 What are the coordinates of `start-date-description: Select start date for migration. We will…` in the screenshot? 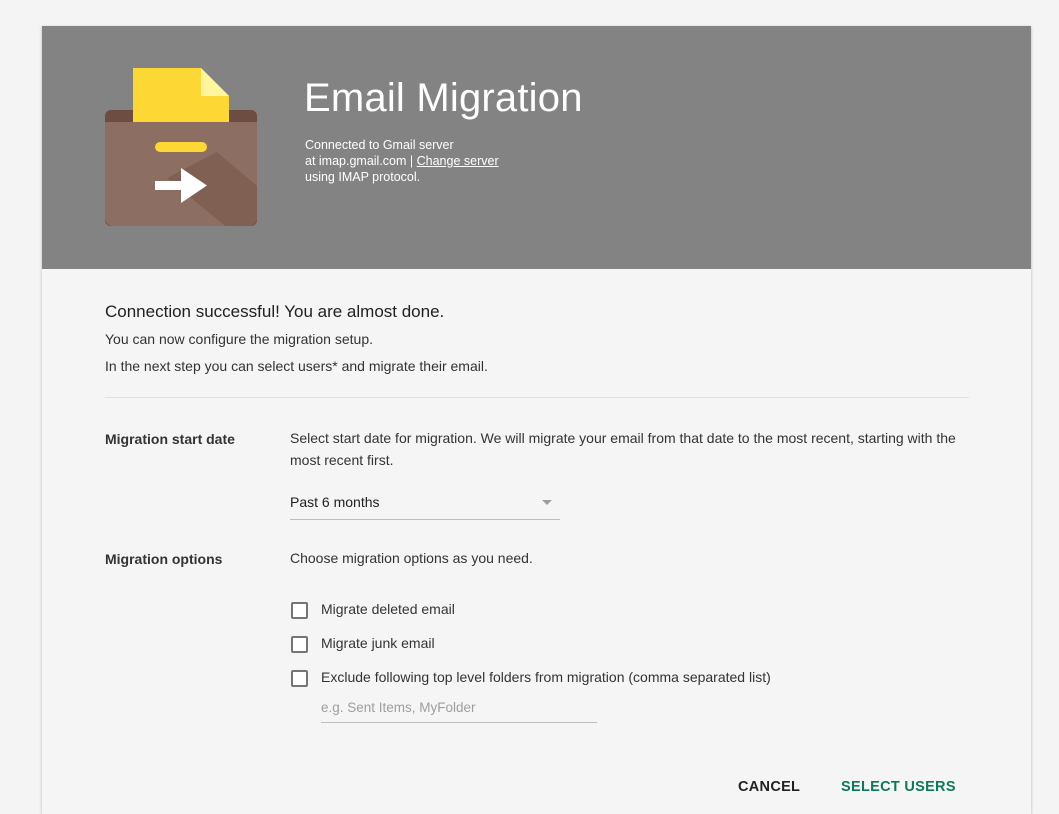 It's located at (623, 449).